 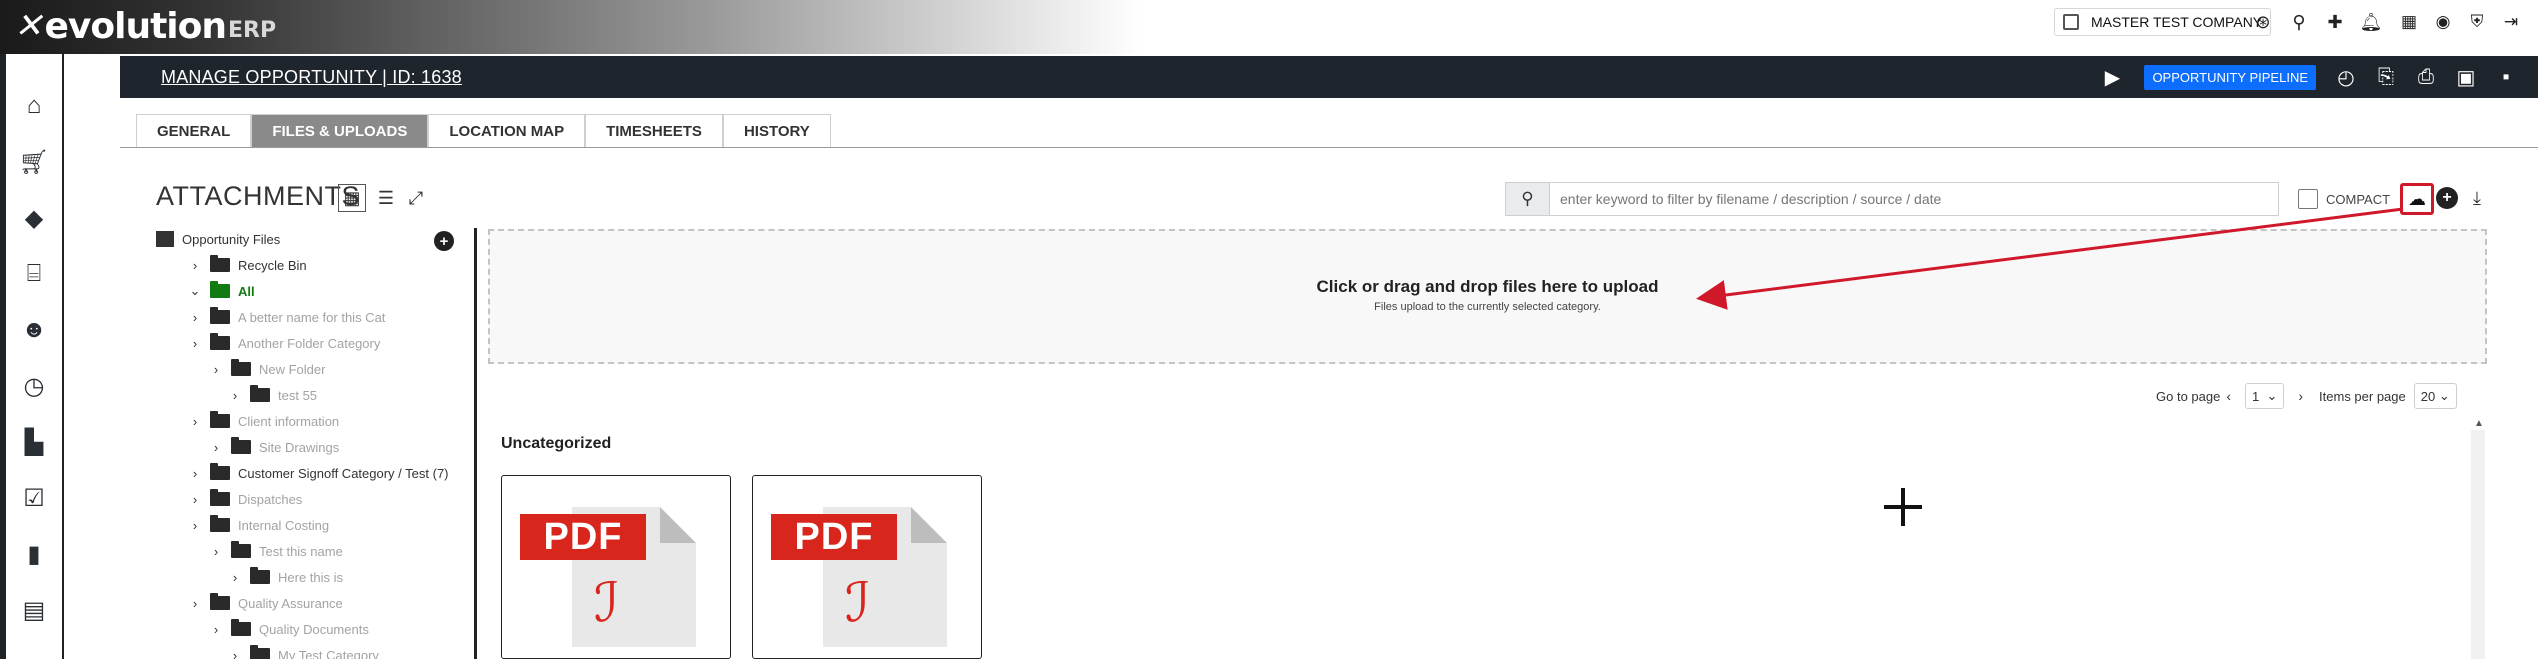 What do you see at coordinates (2386, 77) in the screenshot?
I see `paperclip-icon: ⎘` at bounding box center [2386, 77].